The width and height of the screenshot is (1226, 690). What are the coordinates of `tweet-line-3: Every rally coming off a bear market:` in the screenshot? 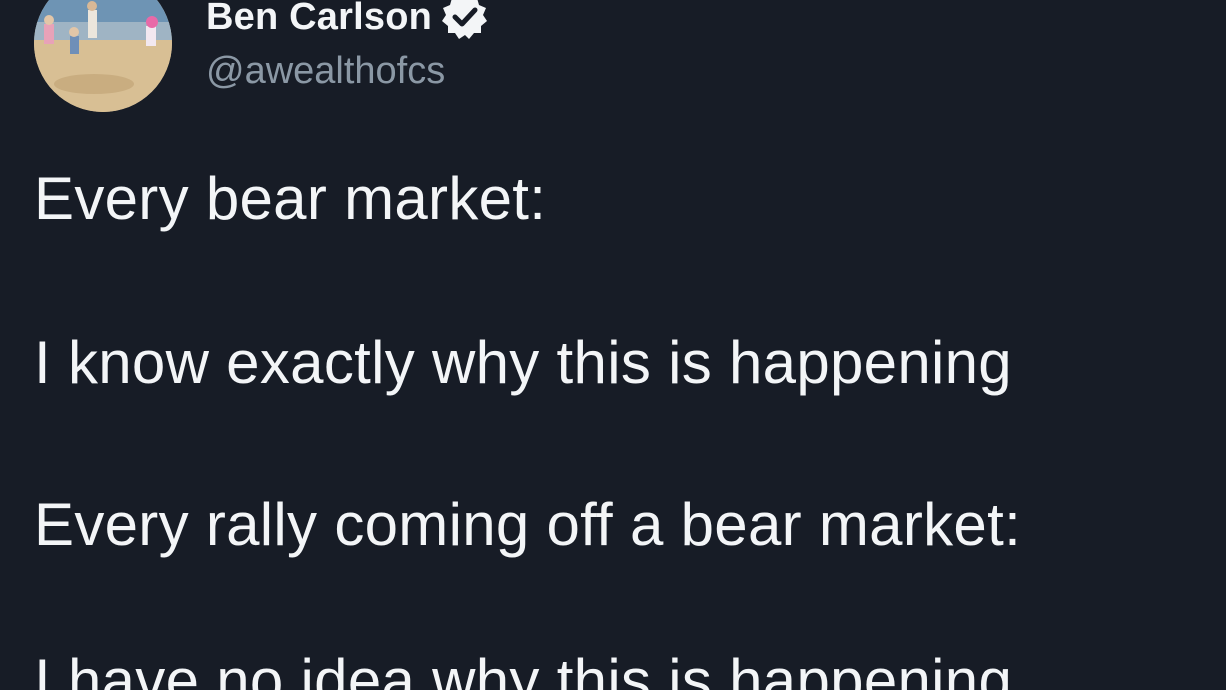 It's located at (528, 524).